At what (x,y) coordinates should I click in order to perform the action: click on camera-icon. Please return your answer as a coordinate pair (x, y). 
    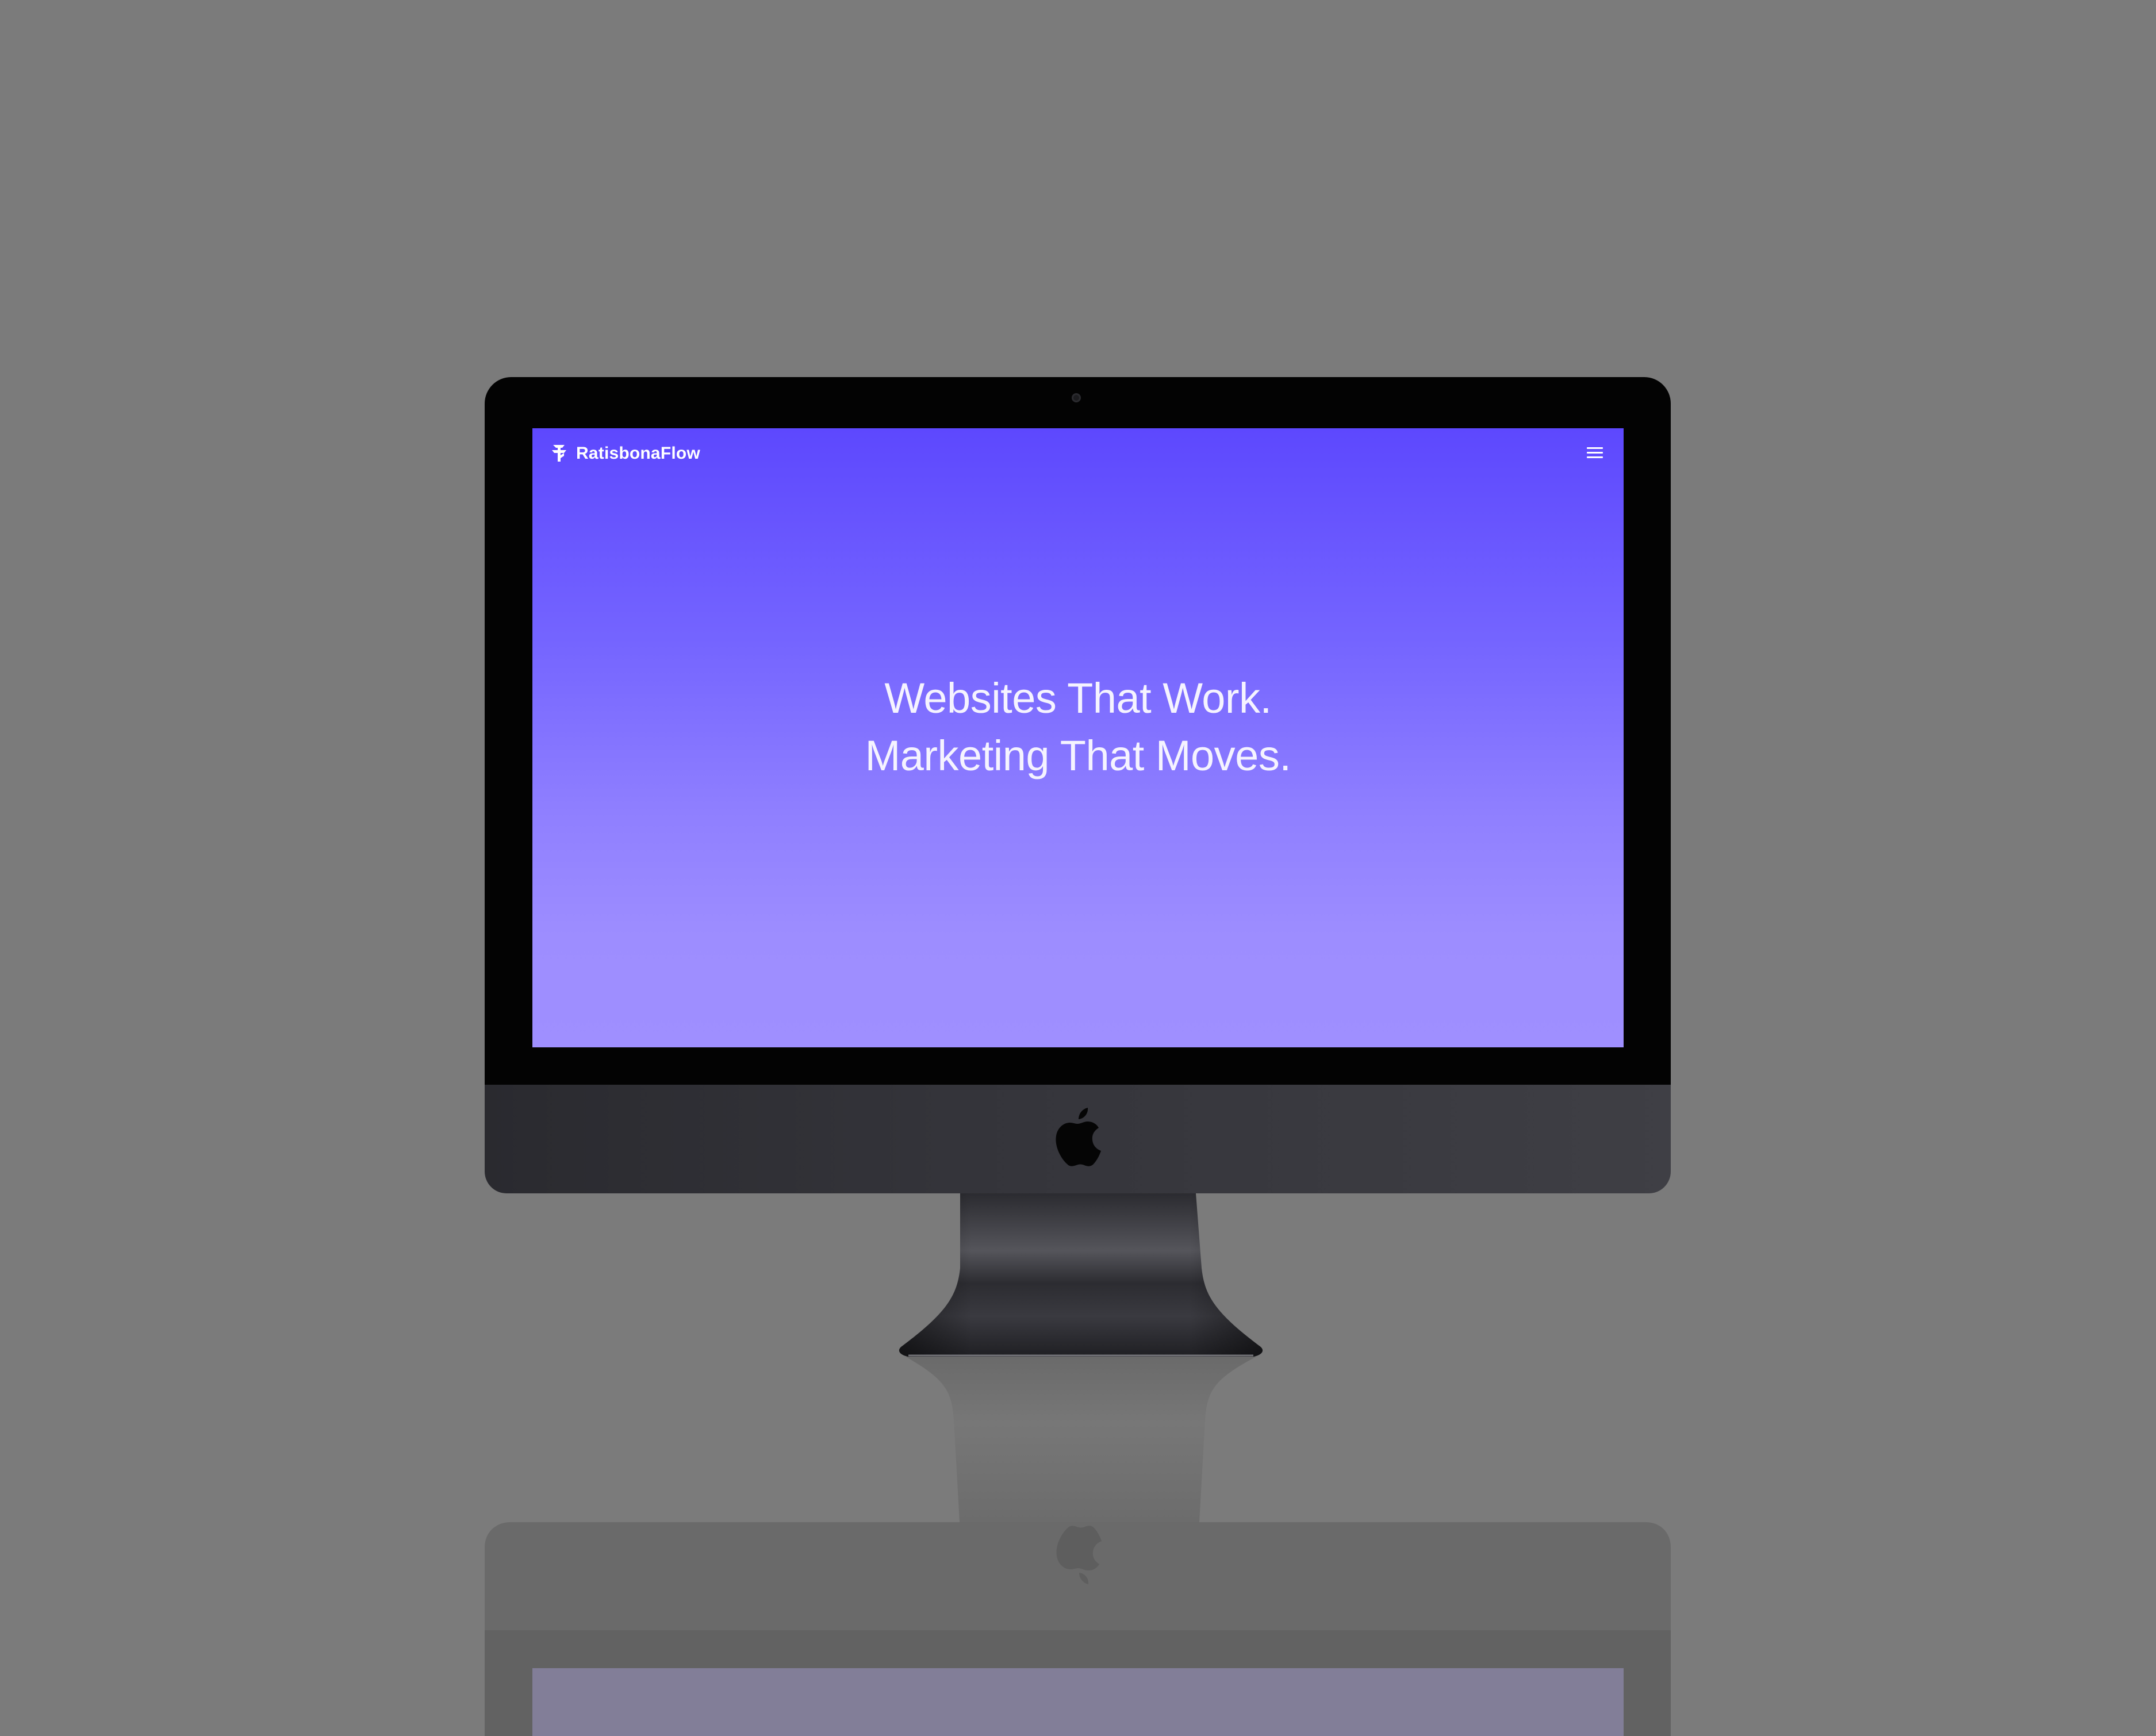
    Looking at the image, I should click on (1076, 398).